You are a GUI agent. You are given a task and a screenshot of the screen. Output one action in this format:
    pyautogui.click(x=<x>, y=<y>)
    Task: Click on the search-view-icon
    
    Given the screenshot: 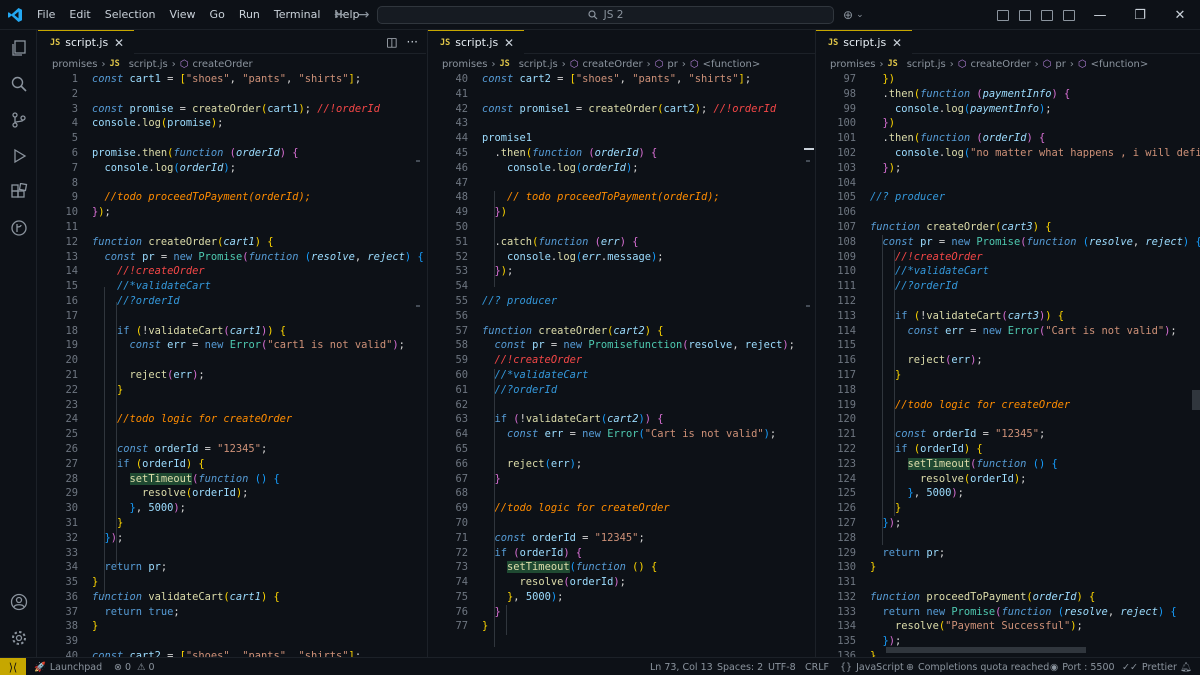 What is the action you would take?
    pyautogui.click(x=18, y=84)
    